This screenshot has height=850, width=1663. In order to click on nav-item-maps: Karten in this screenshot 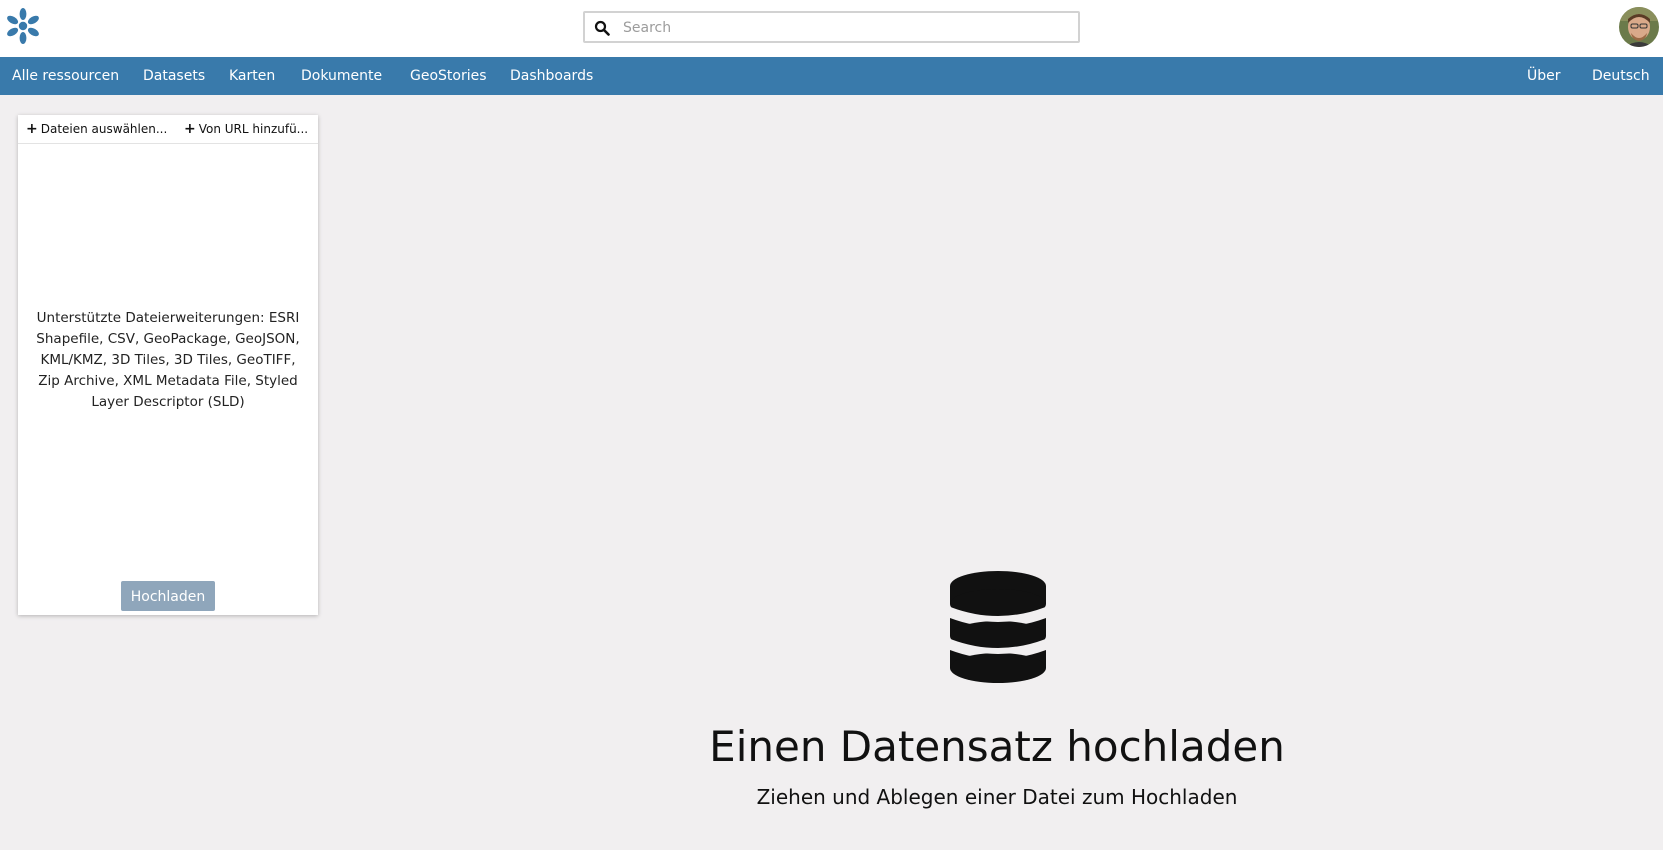, I will do `click(252, 76)`.